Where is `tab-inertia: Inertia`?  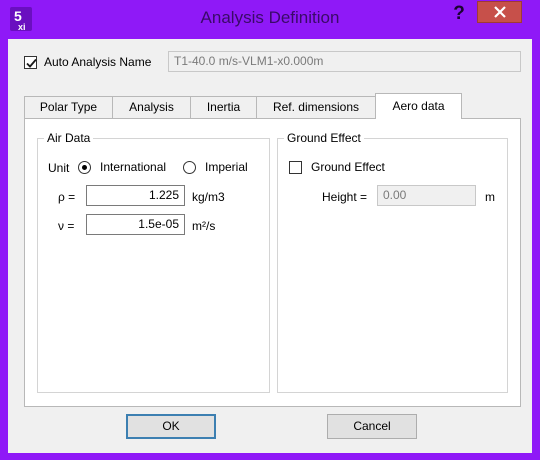 tab-inertia: Inertia is located at coordinates (223, 107).